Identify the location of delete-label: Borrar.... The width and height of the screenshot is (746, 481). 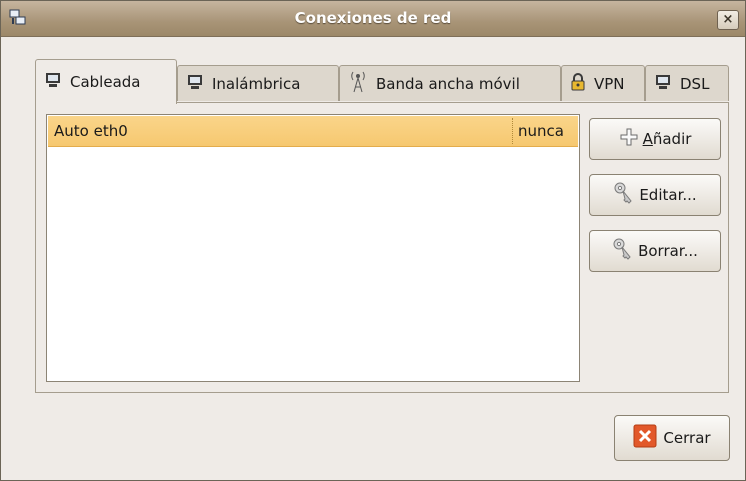
(668, 251).